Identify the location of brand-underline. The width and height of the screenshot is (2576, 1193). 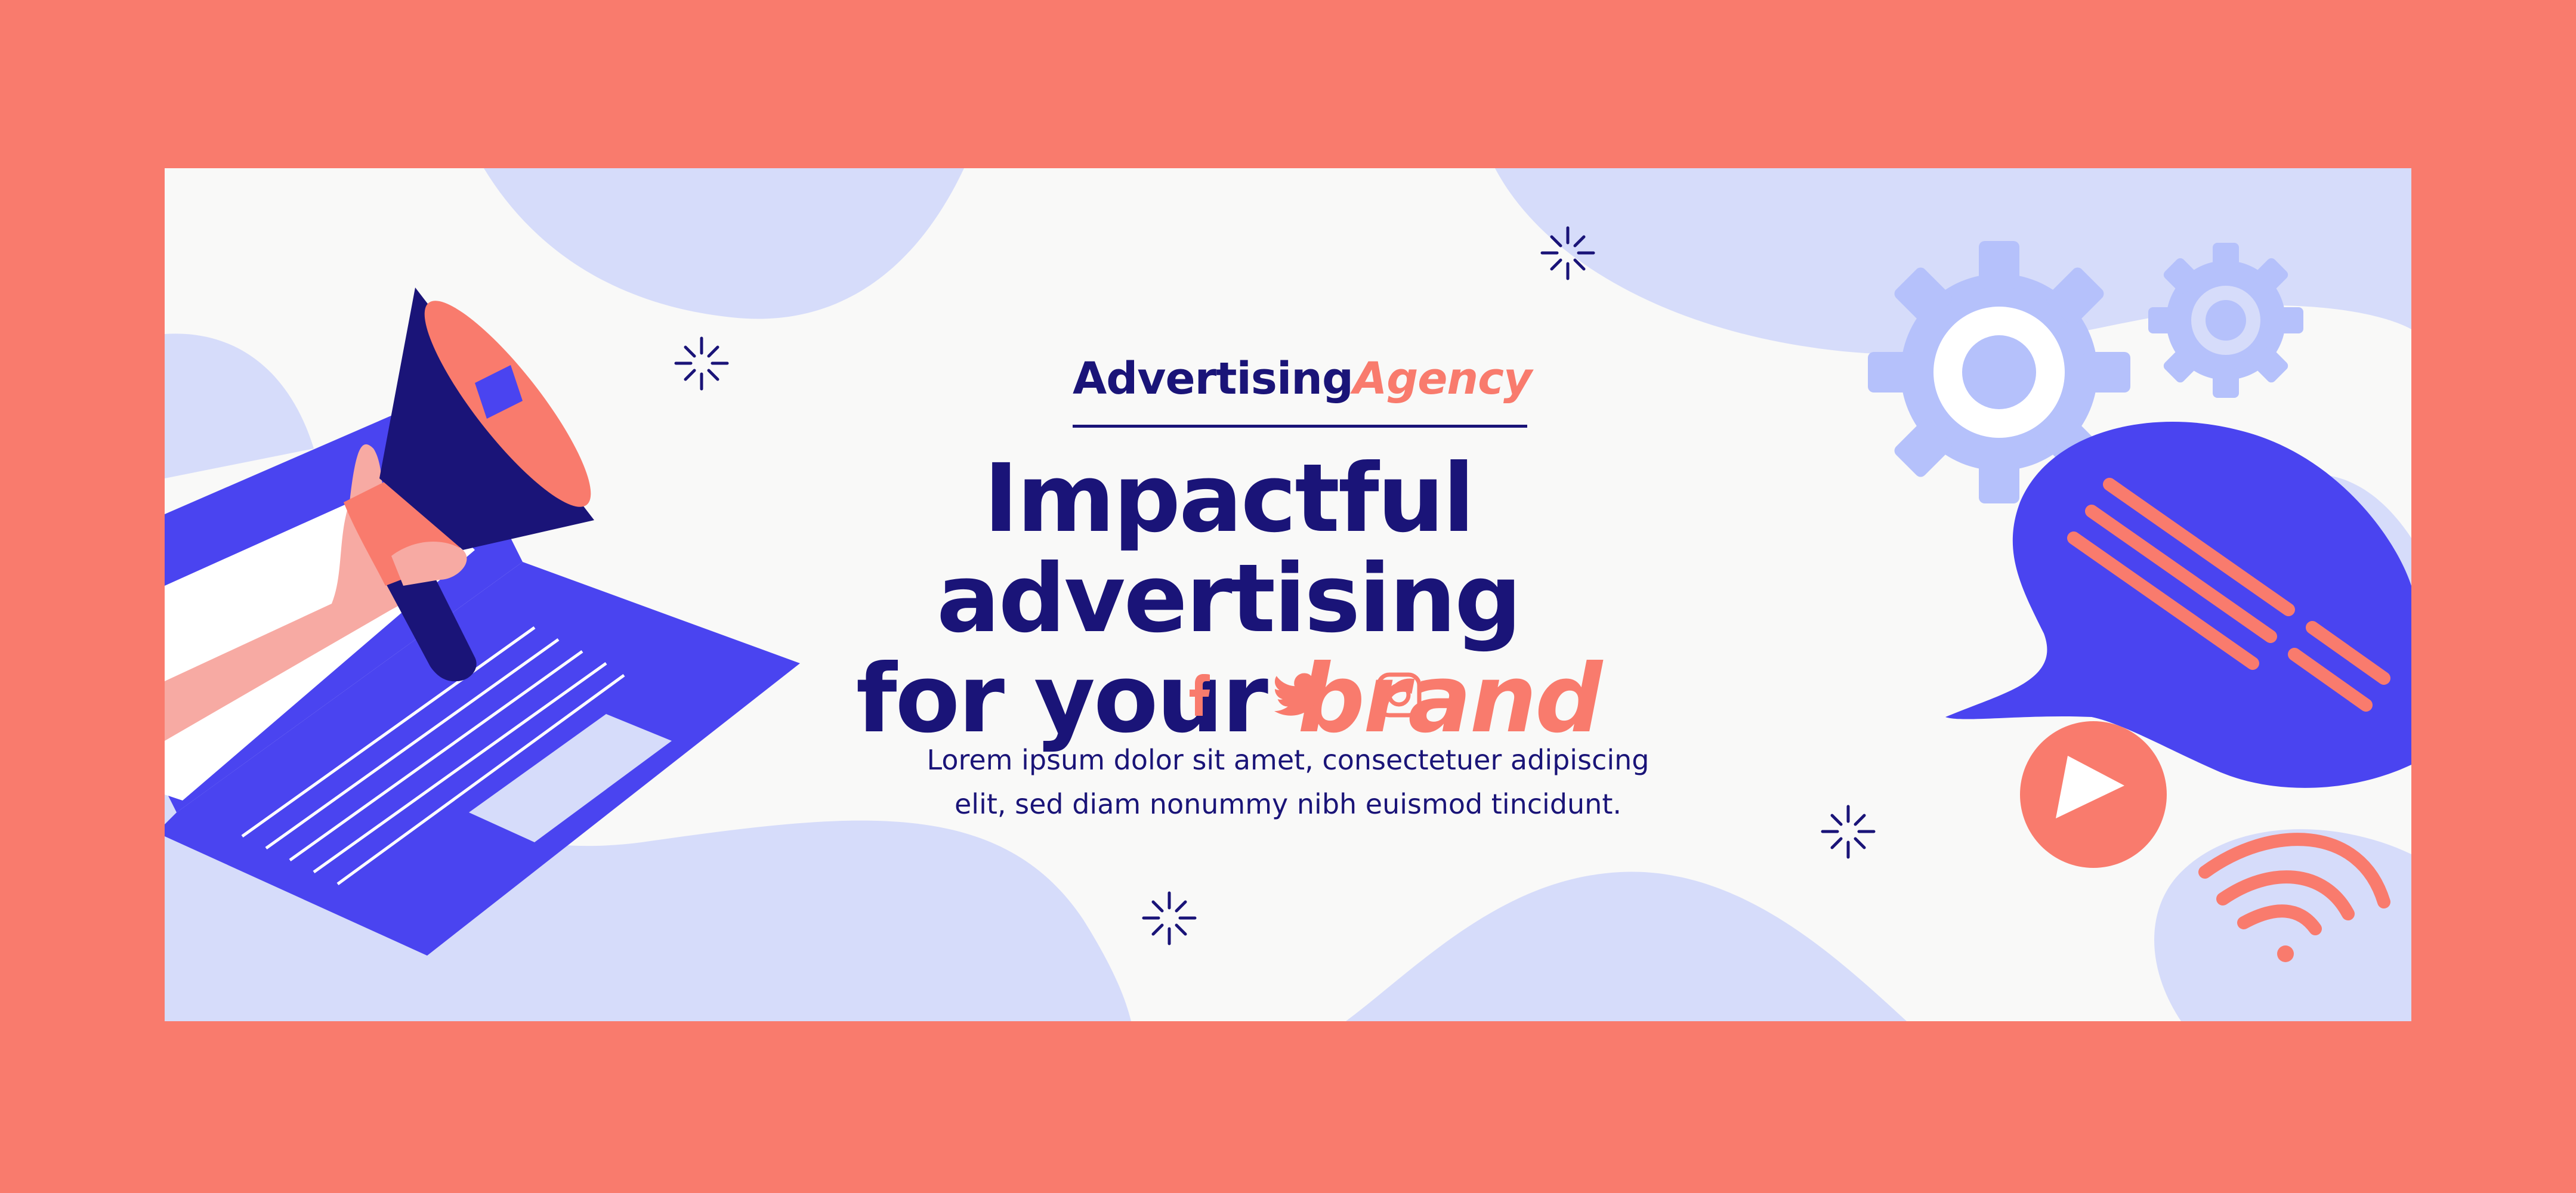
(1300, 426).